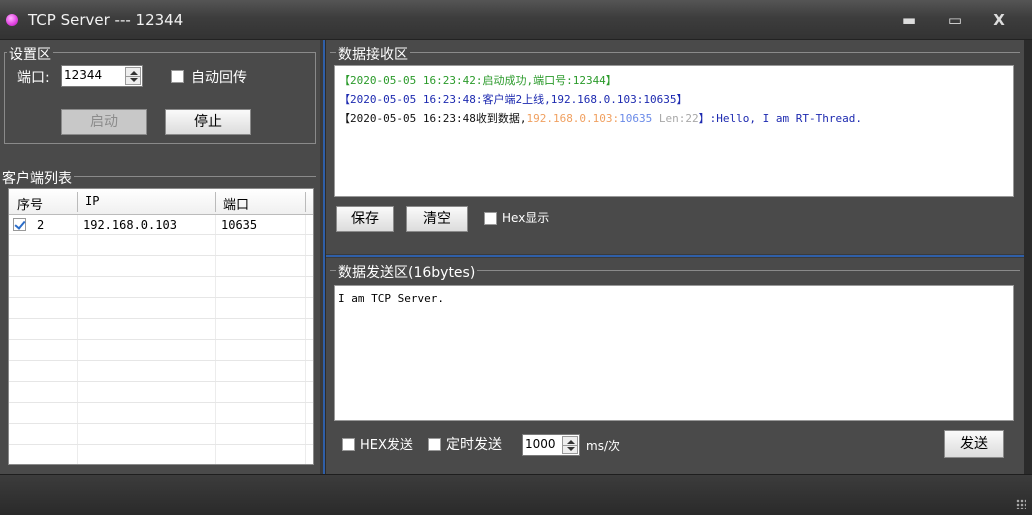 This screenshot has height=515, width=1032. I want to click on hex-display-checkbox, so click(490, 218).